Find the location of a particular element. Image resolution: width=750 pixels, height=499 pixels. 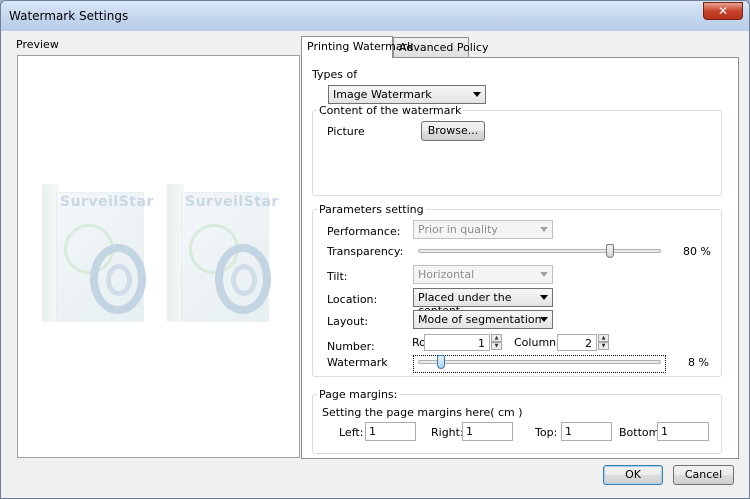

watermark-slider-track is located at coordinates (539, 362).